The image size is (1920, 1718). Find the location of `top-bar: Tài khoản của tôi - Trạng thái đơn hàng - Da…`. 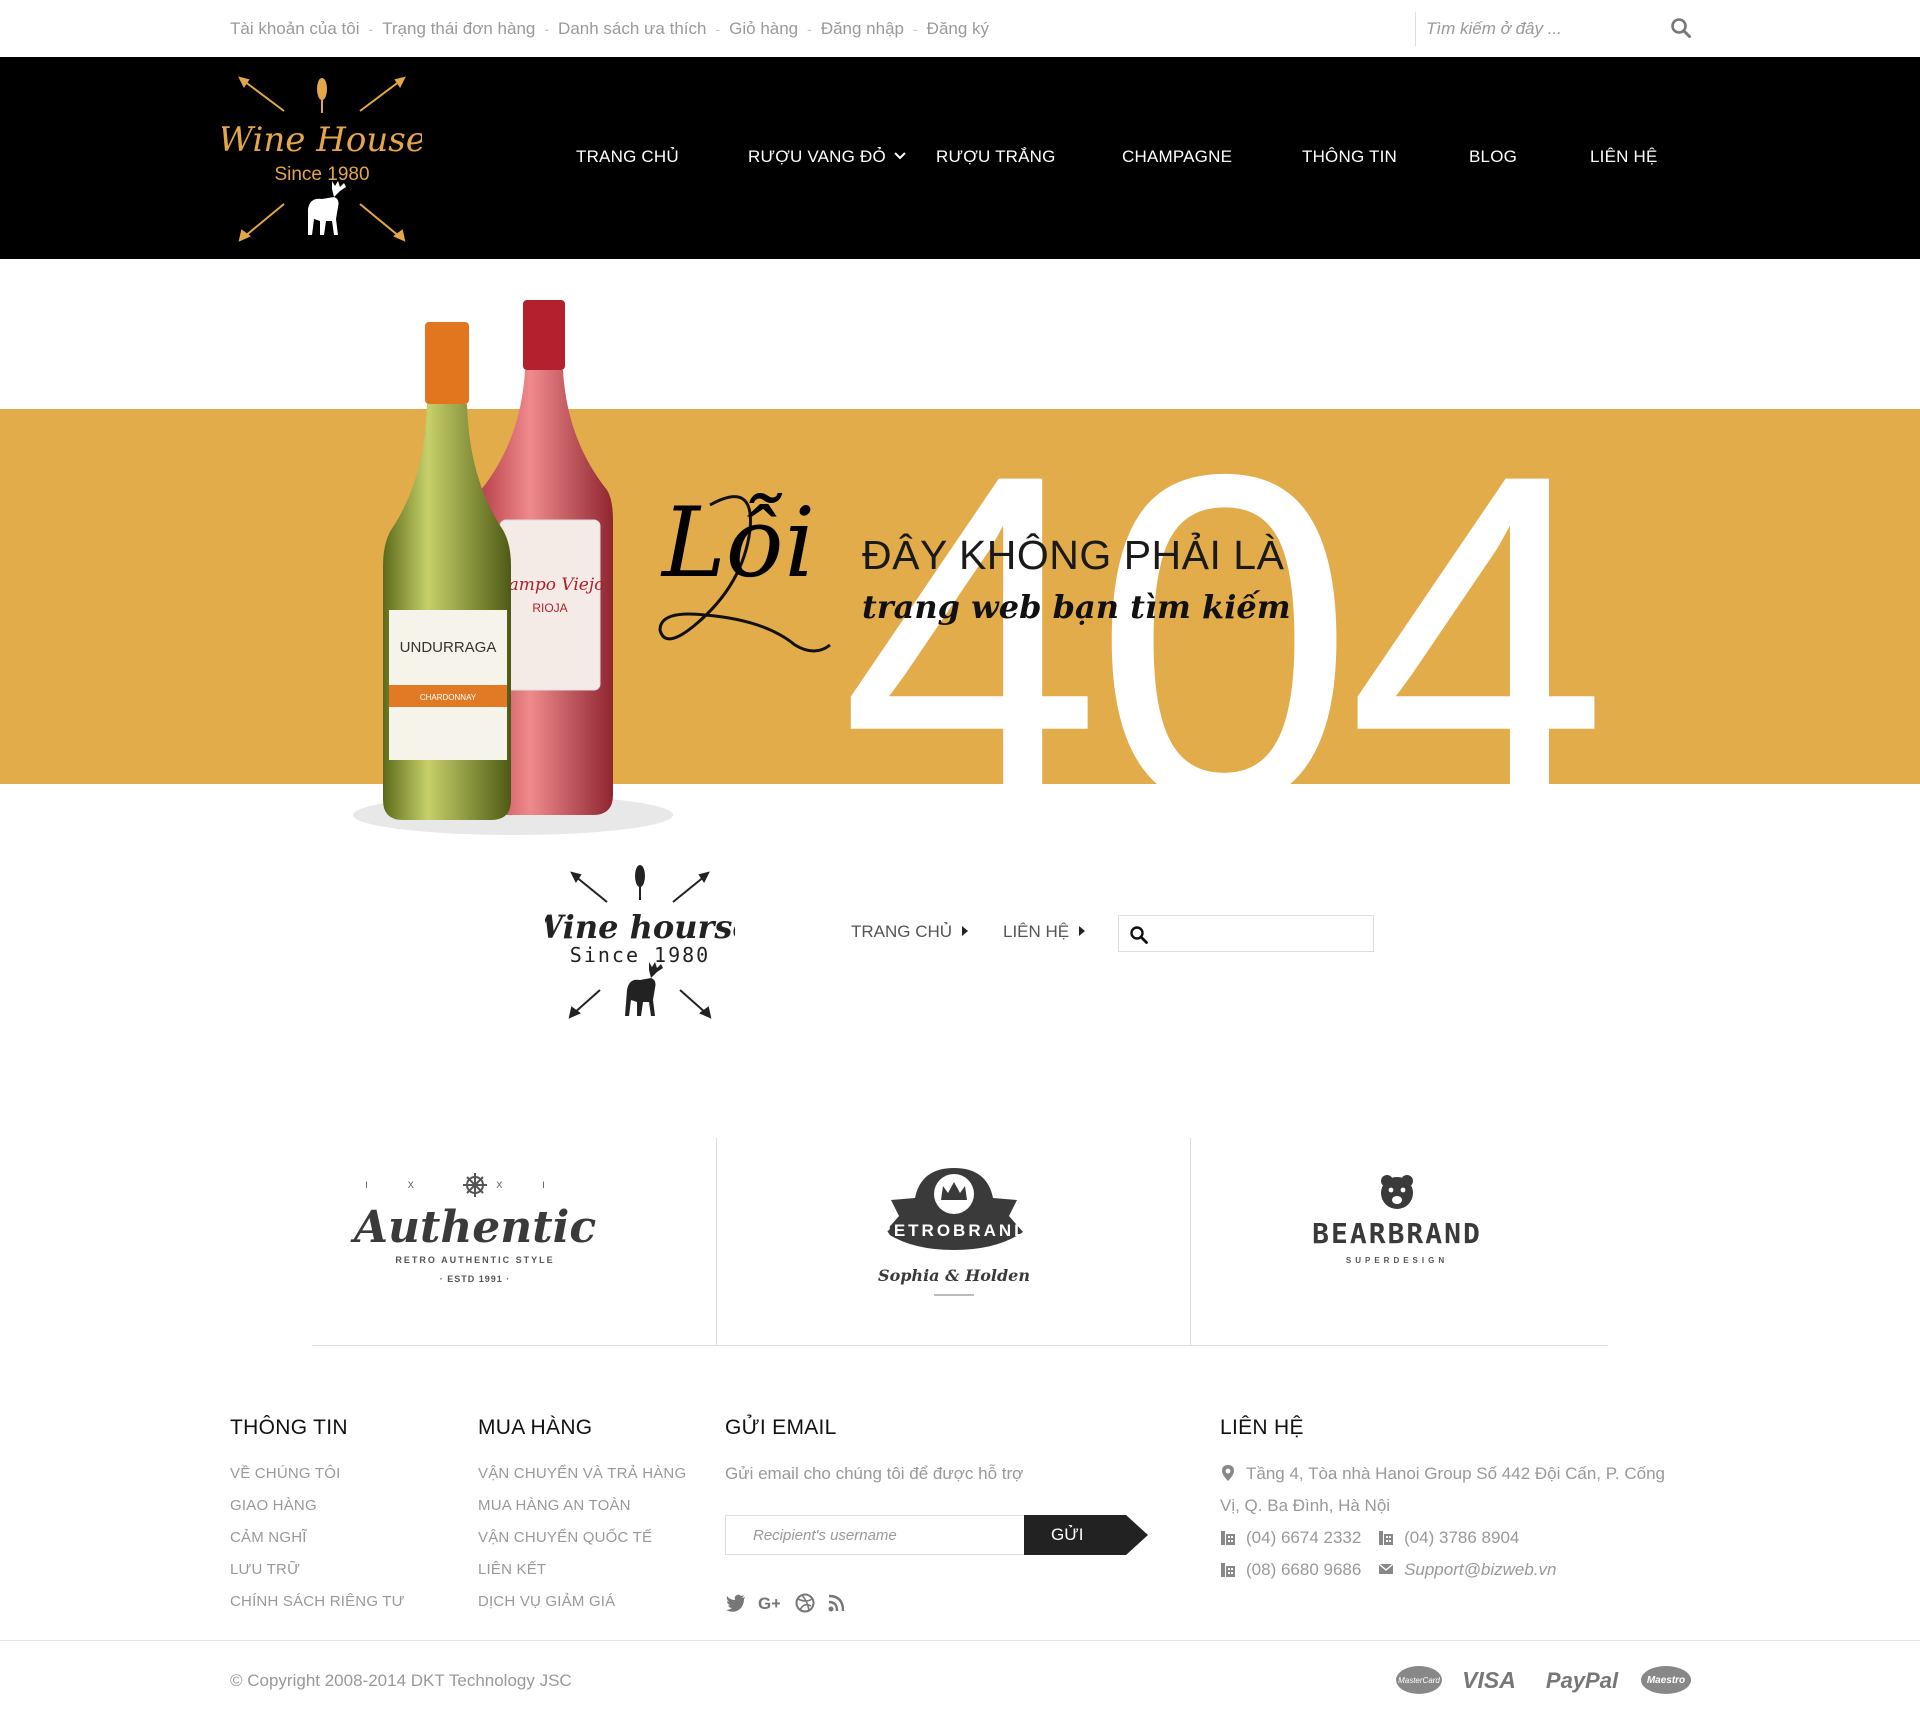

top-bar: Tài khoản của tôi - Trạng thái đơn hàng - Da… is located at coordinates (960, 28).